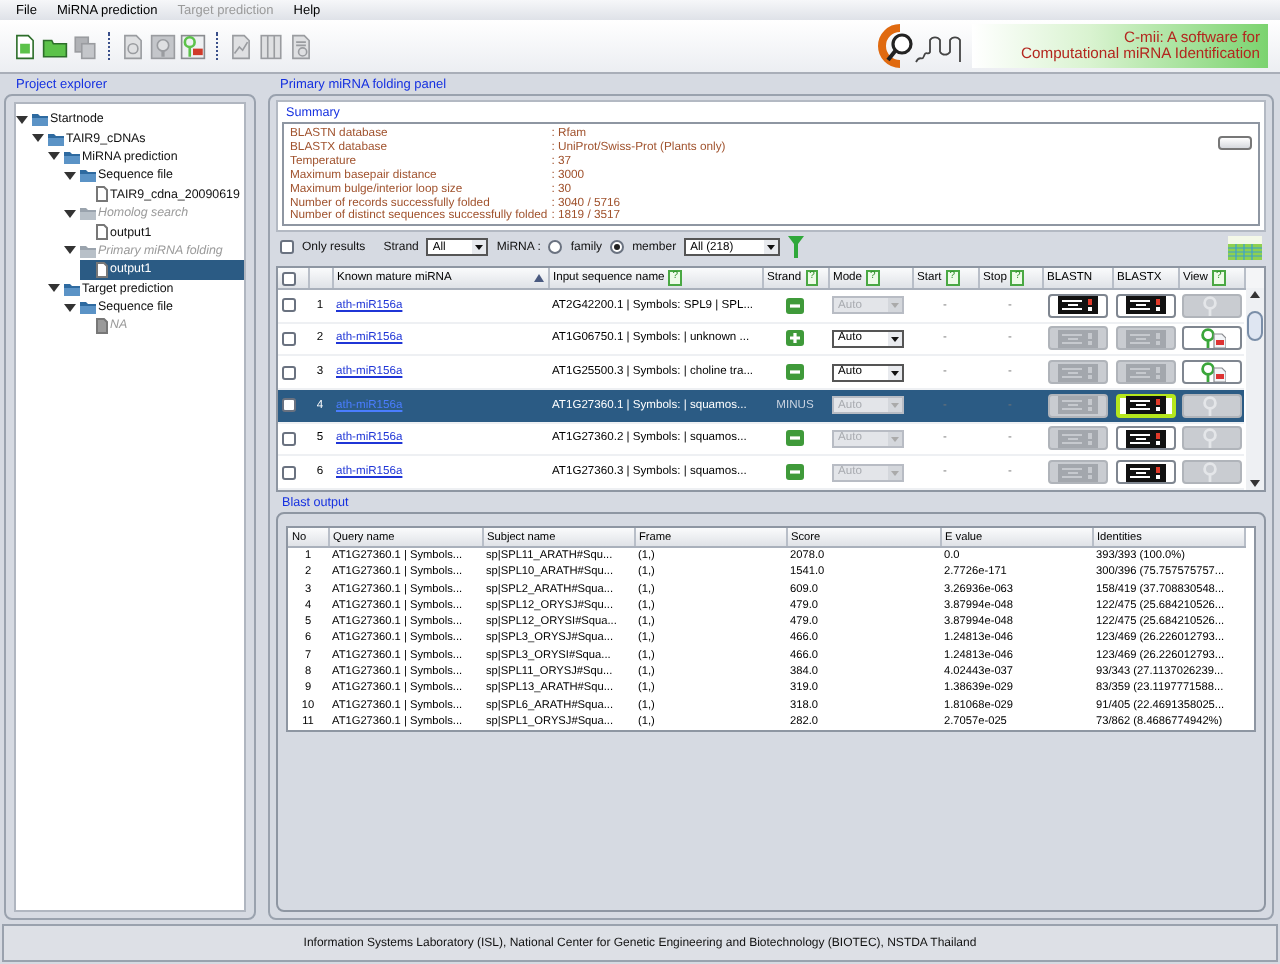  I want to click on plus-icon, so click(795, 338).